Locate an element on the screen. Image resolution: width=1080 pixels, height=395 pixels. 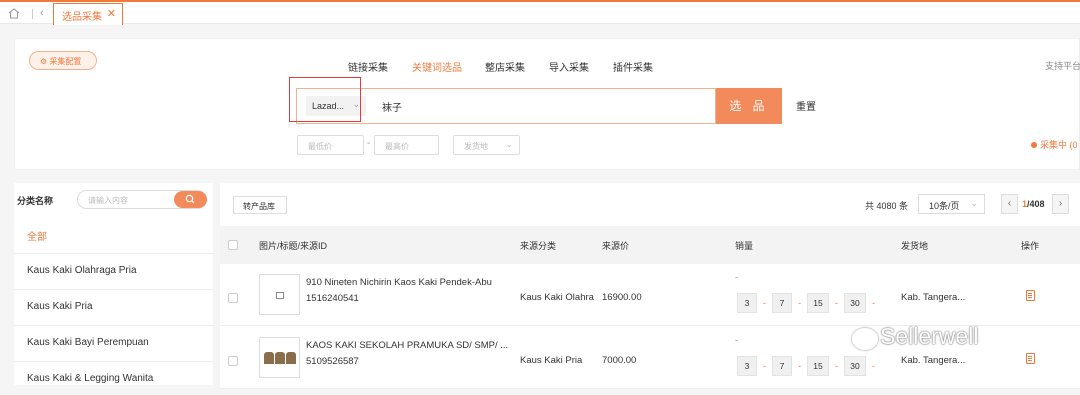
source-category: Kaus Kaki Pria is located at coordinates (551, 360).